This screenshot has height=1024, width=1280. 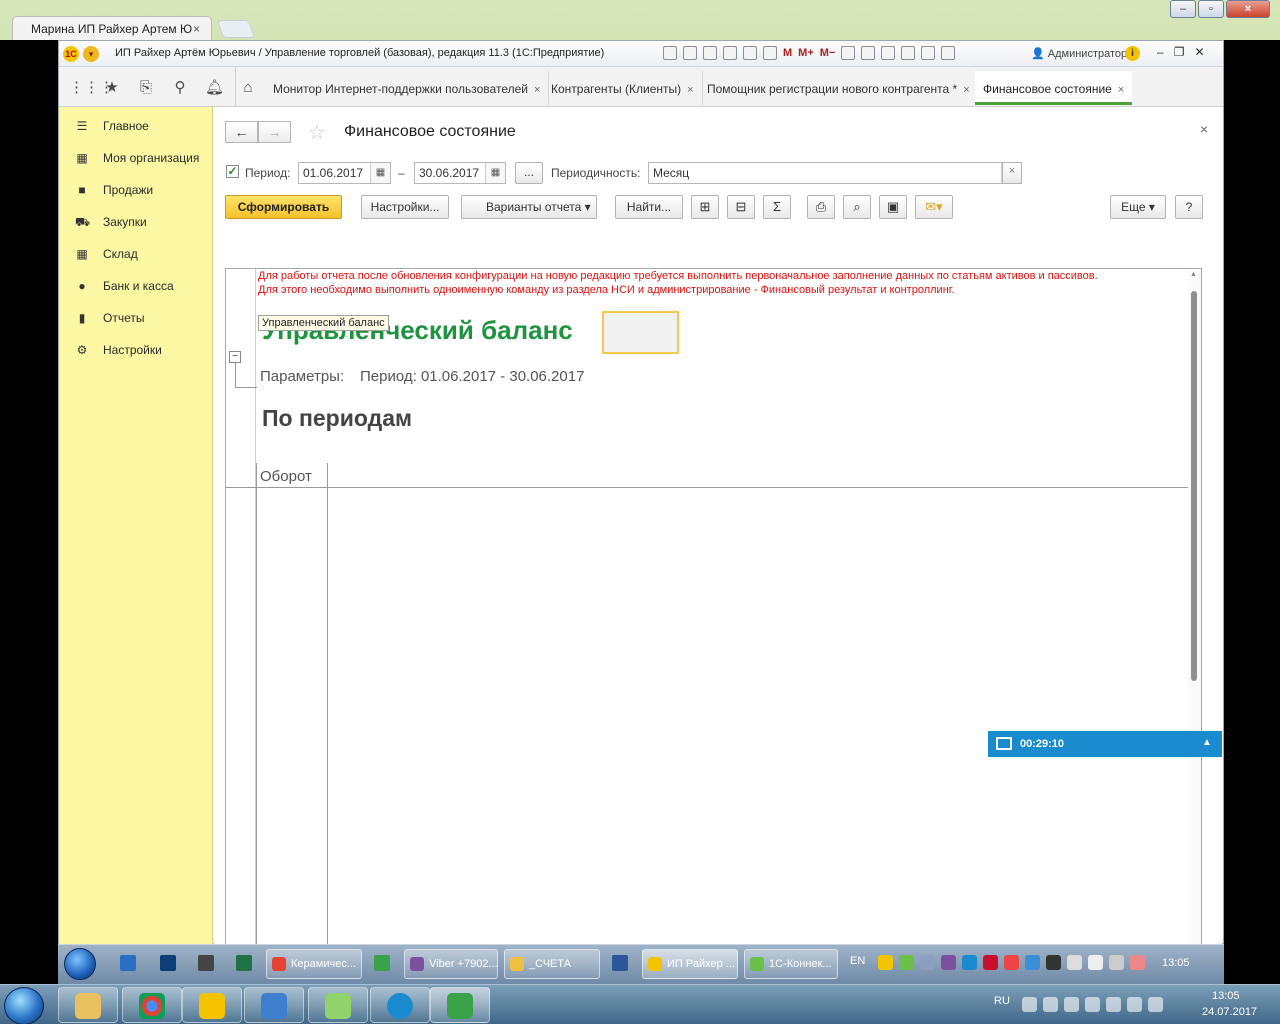 I want to click on remote-session-button, so click(x=460, y=1005).